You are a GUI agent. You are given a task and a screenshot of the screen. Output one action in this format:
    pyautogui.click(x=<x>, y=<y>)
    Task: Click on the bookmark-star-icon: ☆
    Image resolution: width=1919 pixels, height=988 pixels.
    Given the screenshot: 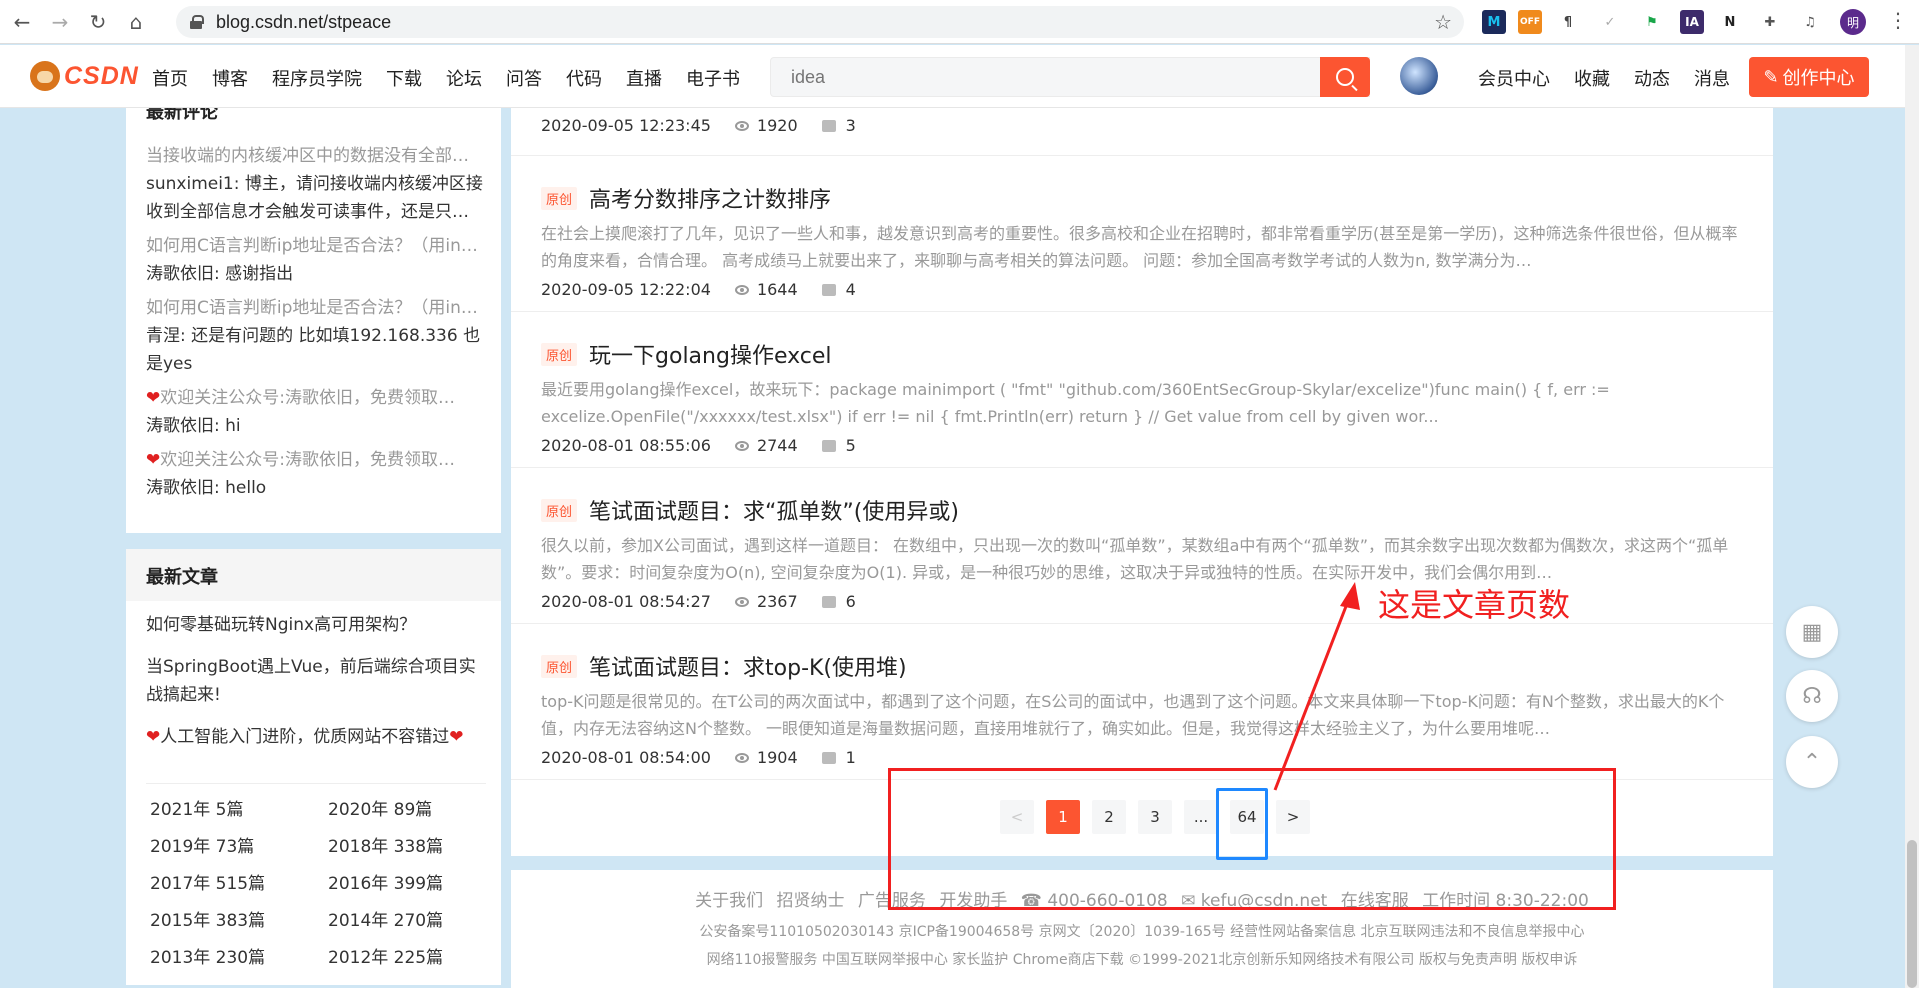 What is the action you would take?
    pyautogui.click(x=1443, y=22)
    